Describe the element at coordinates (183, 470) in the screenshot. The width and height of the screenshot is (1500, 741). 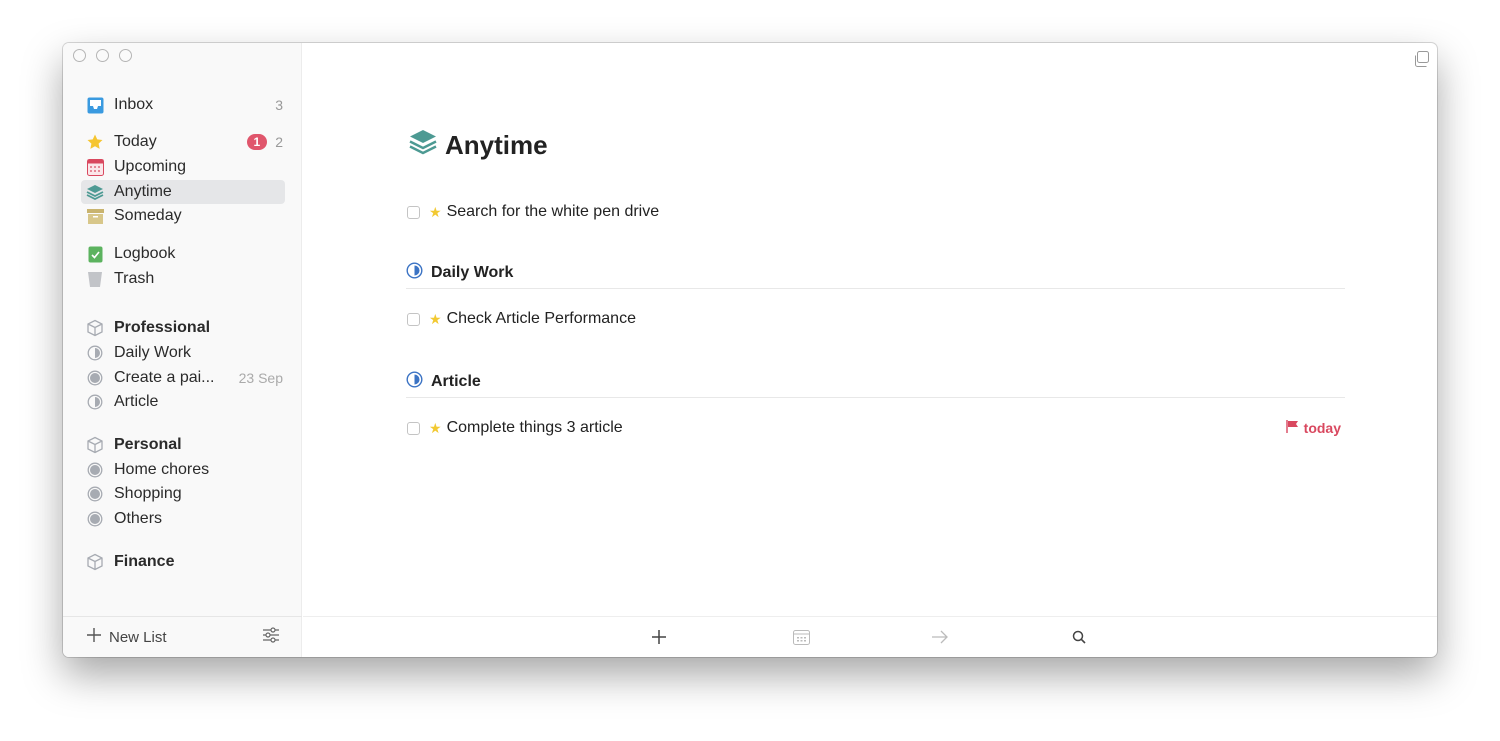
I see `sidebar-project-home-chores: Home chores` at that location.